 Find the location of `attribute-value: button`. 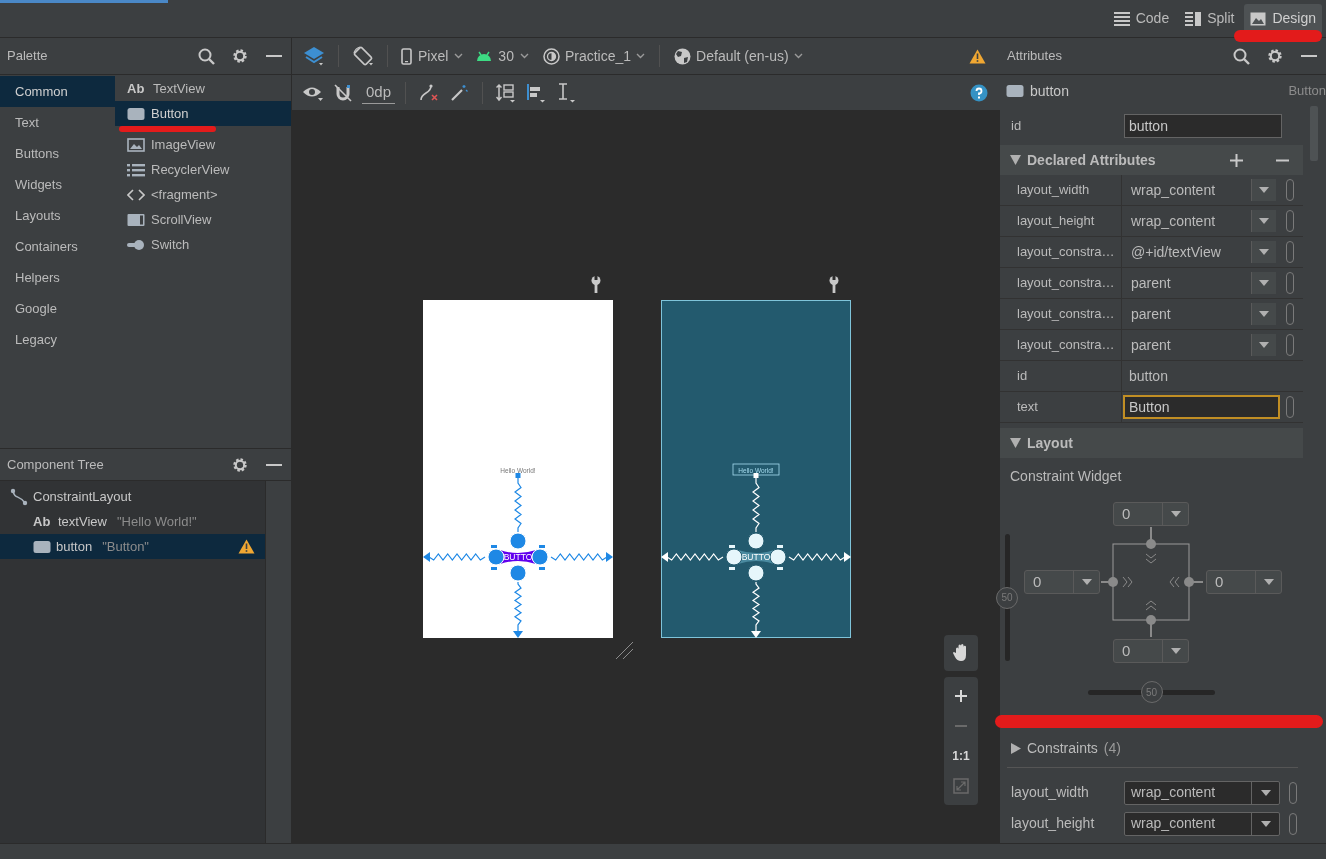

attribute-value: button is located at coordinates (1208, 376).